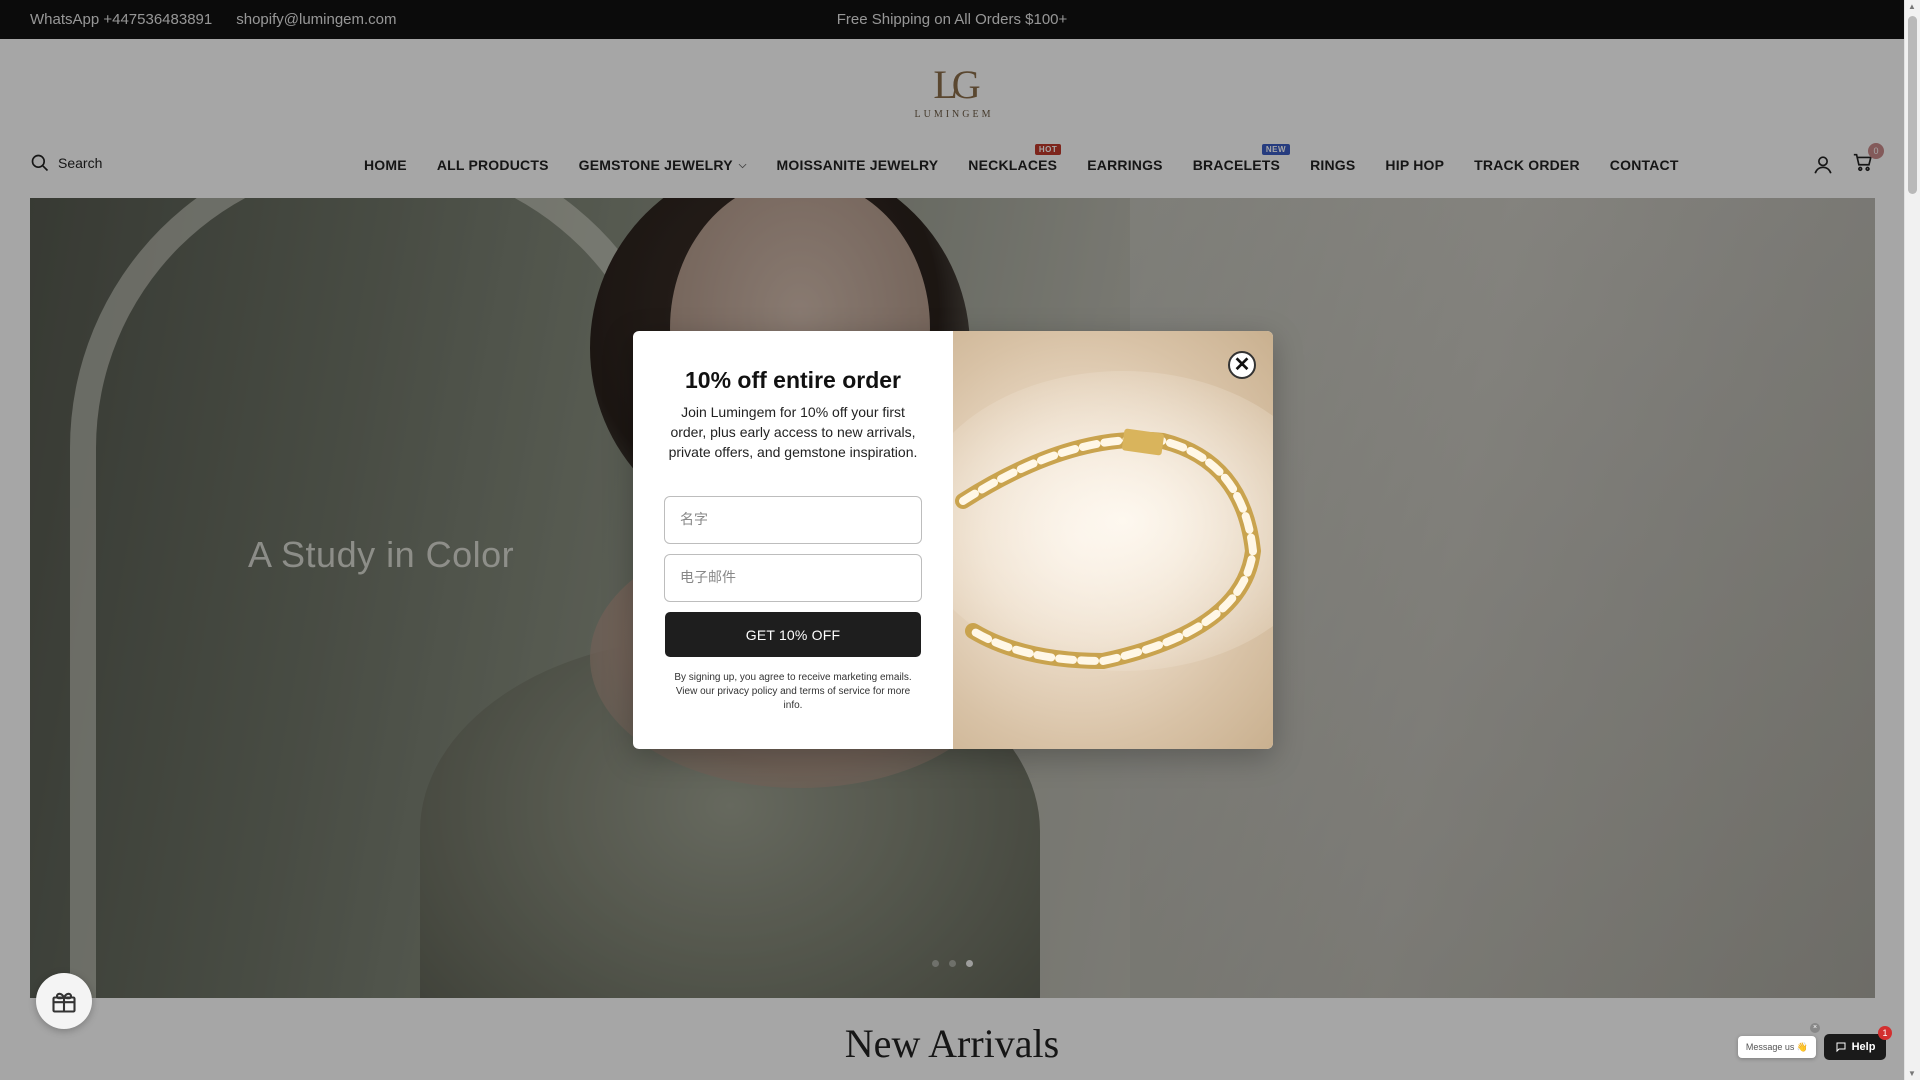  What do you see at coordinates (1912, 1073) in the screenshot?
I see `scroll-down-arrow: ▼` at bounding box center [1912, 1073].